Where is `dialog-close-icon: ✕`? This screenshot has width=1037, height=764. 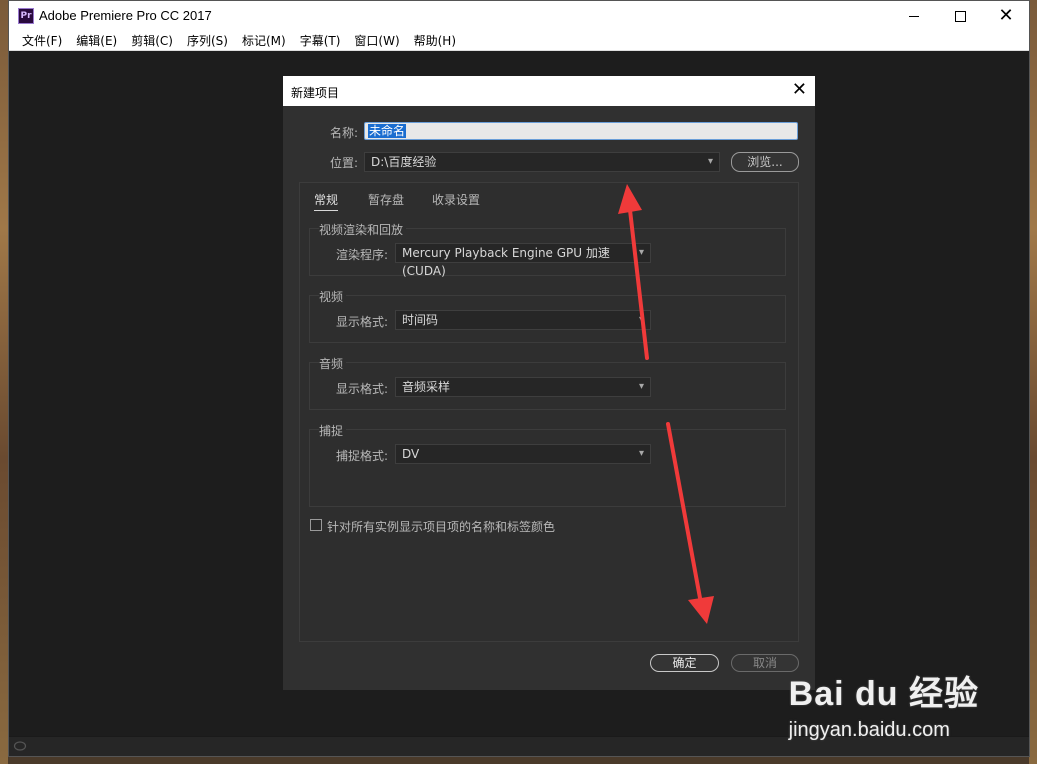
dialog-close-icon: ✕ is located at coordinates (799, 90).